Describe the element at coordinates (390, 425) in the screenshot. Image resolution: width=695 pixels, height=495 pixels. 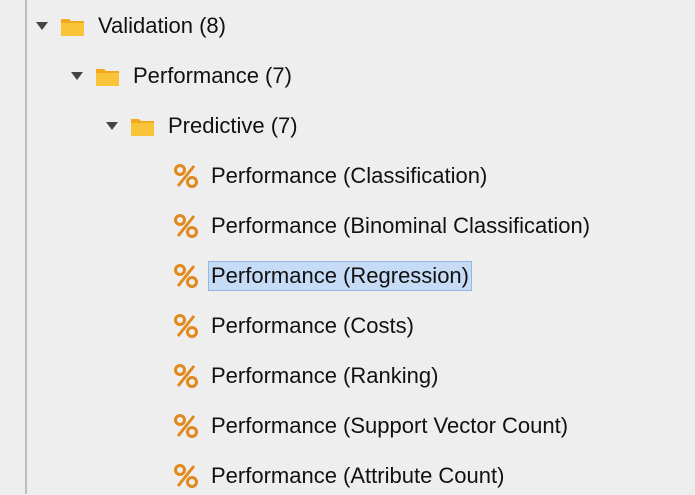
I see `operator-label: Performance (Support Vector Count)` at that location.